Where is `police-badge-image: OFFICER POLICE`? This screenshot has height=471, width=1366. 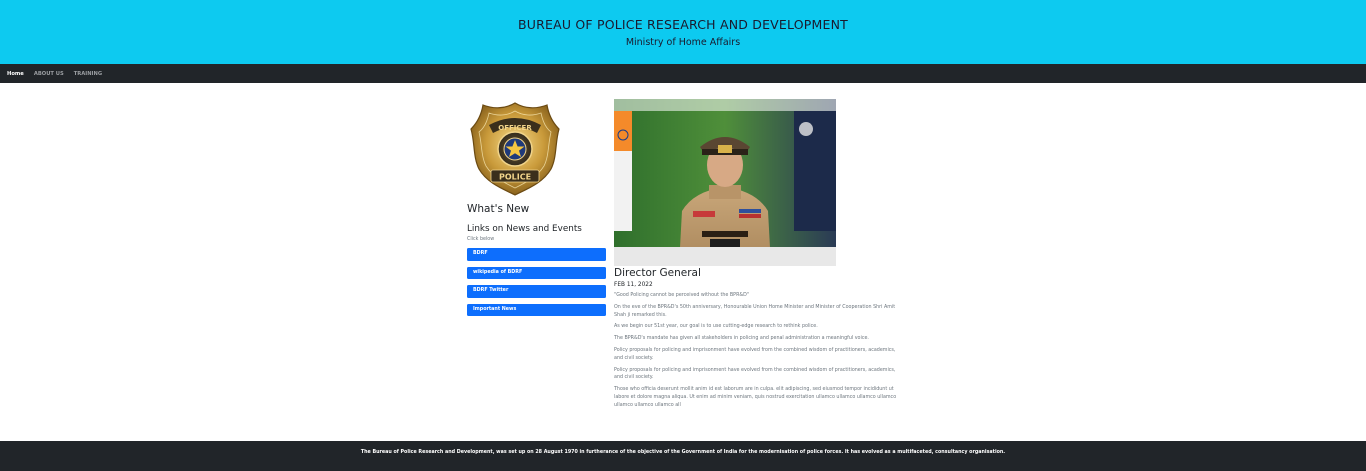
police-badge-image: OFFICER POLICE is located at coordinates (515, 149).